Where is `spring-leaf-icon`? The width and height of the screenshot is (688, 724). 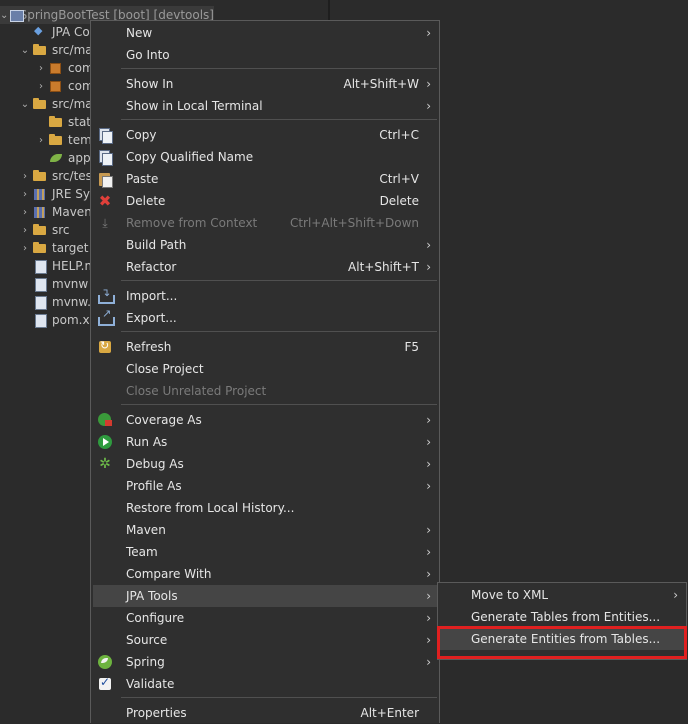 spring-leaf-icon is located at coordinates (105, 662).